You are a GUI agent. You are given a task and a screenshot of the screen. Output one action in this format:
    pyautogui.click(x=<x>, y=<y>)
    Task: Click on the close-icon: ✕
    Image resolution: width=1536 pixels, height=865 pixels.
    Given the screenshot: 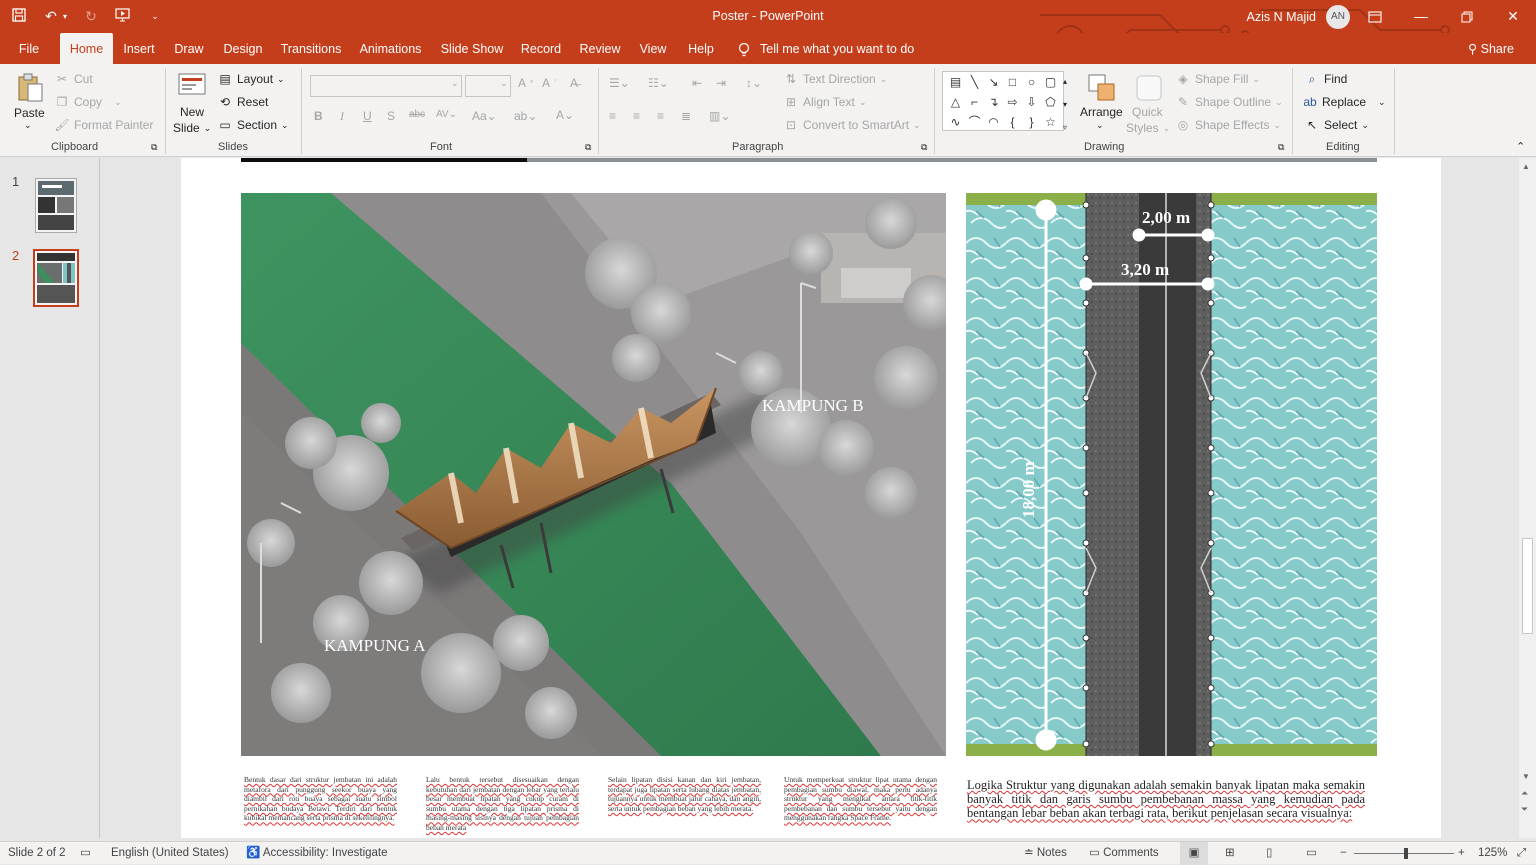 What is the action you would take?
    pyautogui.click(x=1513, y=16)
    